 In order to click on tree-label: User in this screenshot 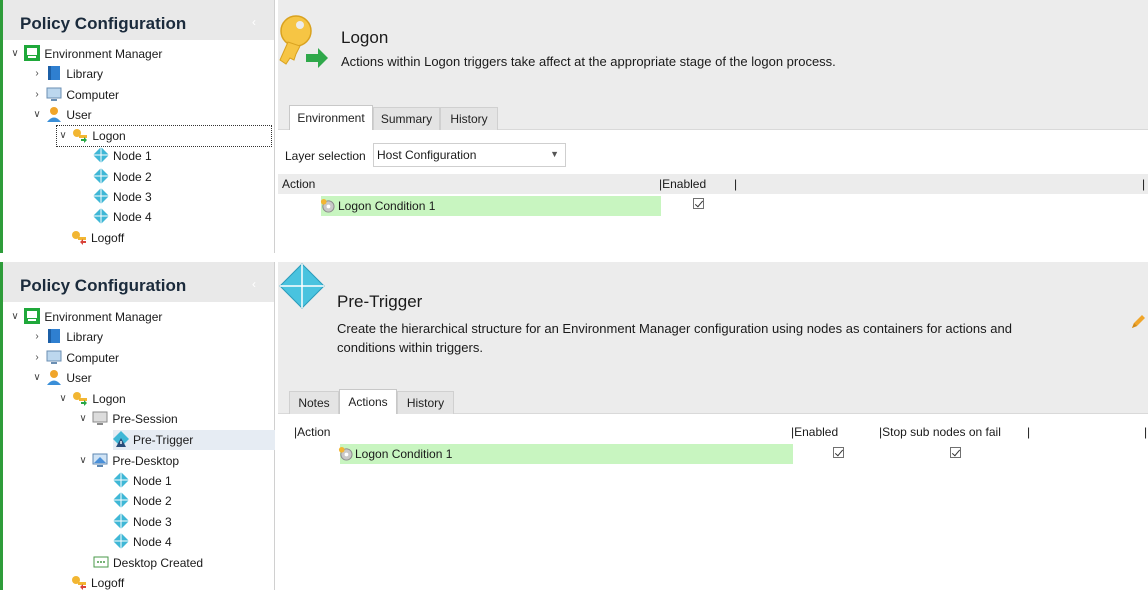, I will do `click(79, 378)`.